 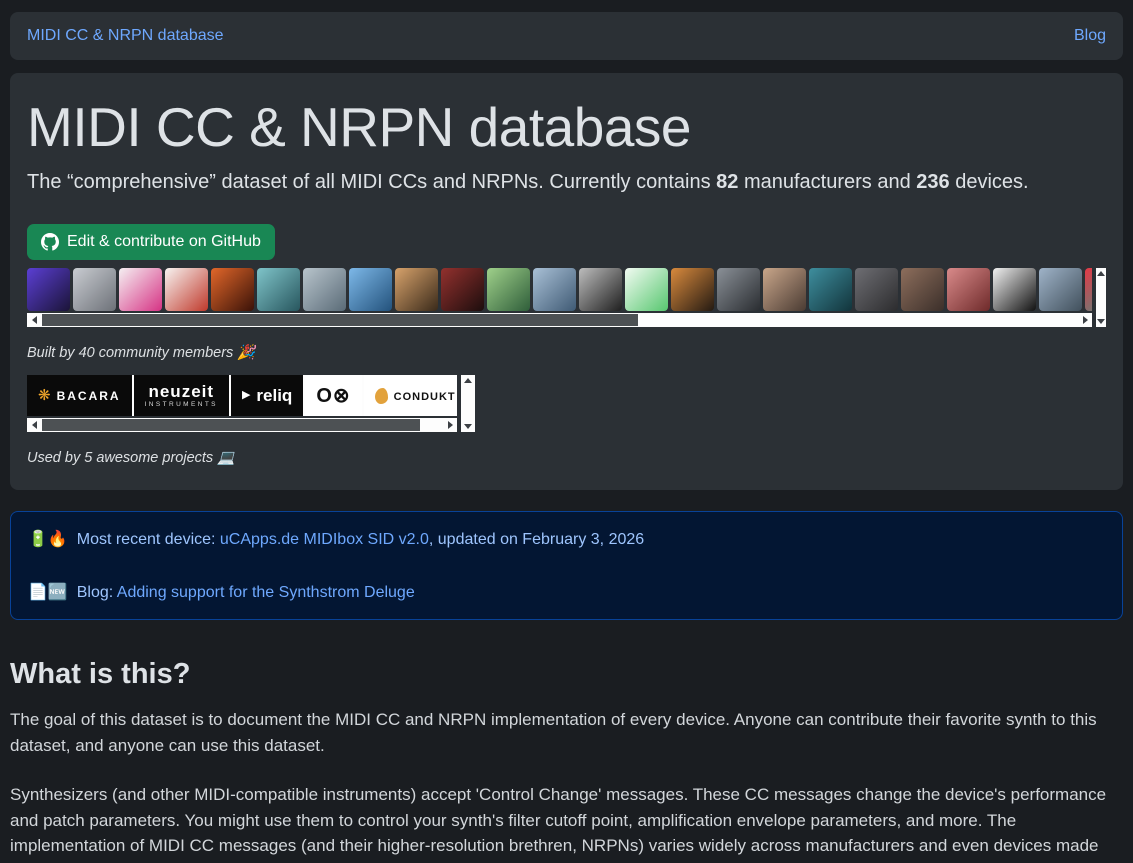 I want to click on github-icon, so click(x=50, y=242).